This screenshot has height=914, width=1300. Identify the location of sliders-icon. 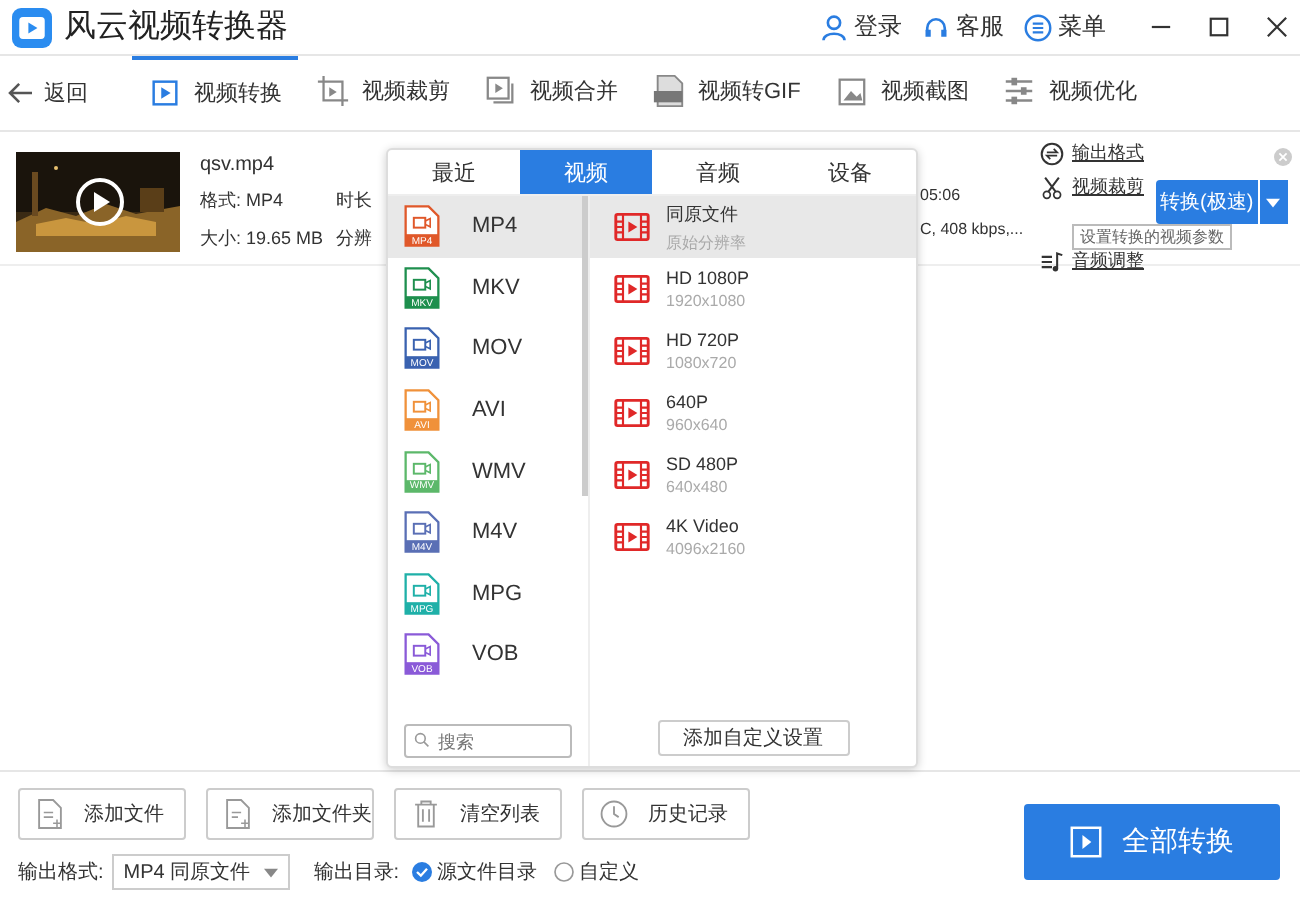
(1019, 91).